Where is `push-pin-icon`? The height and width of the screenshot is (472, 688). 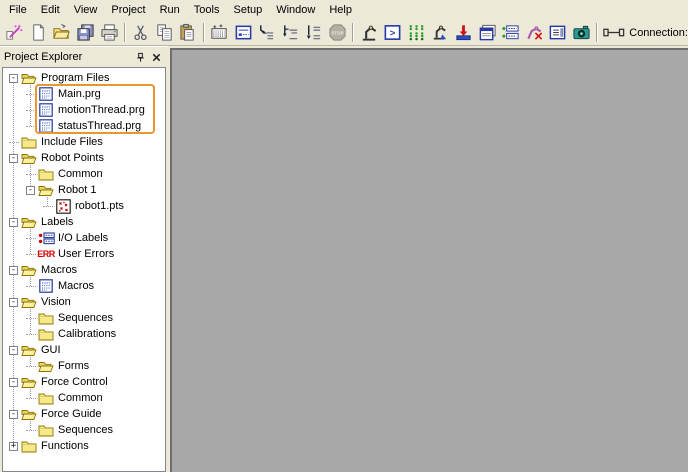
push-pin-icon is located at coordinates (140, 57).